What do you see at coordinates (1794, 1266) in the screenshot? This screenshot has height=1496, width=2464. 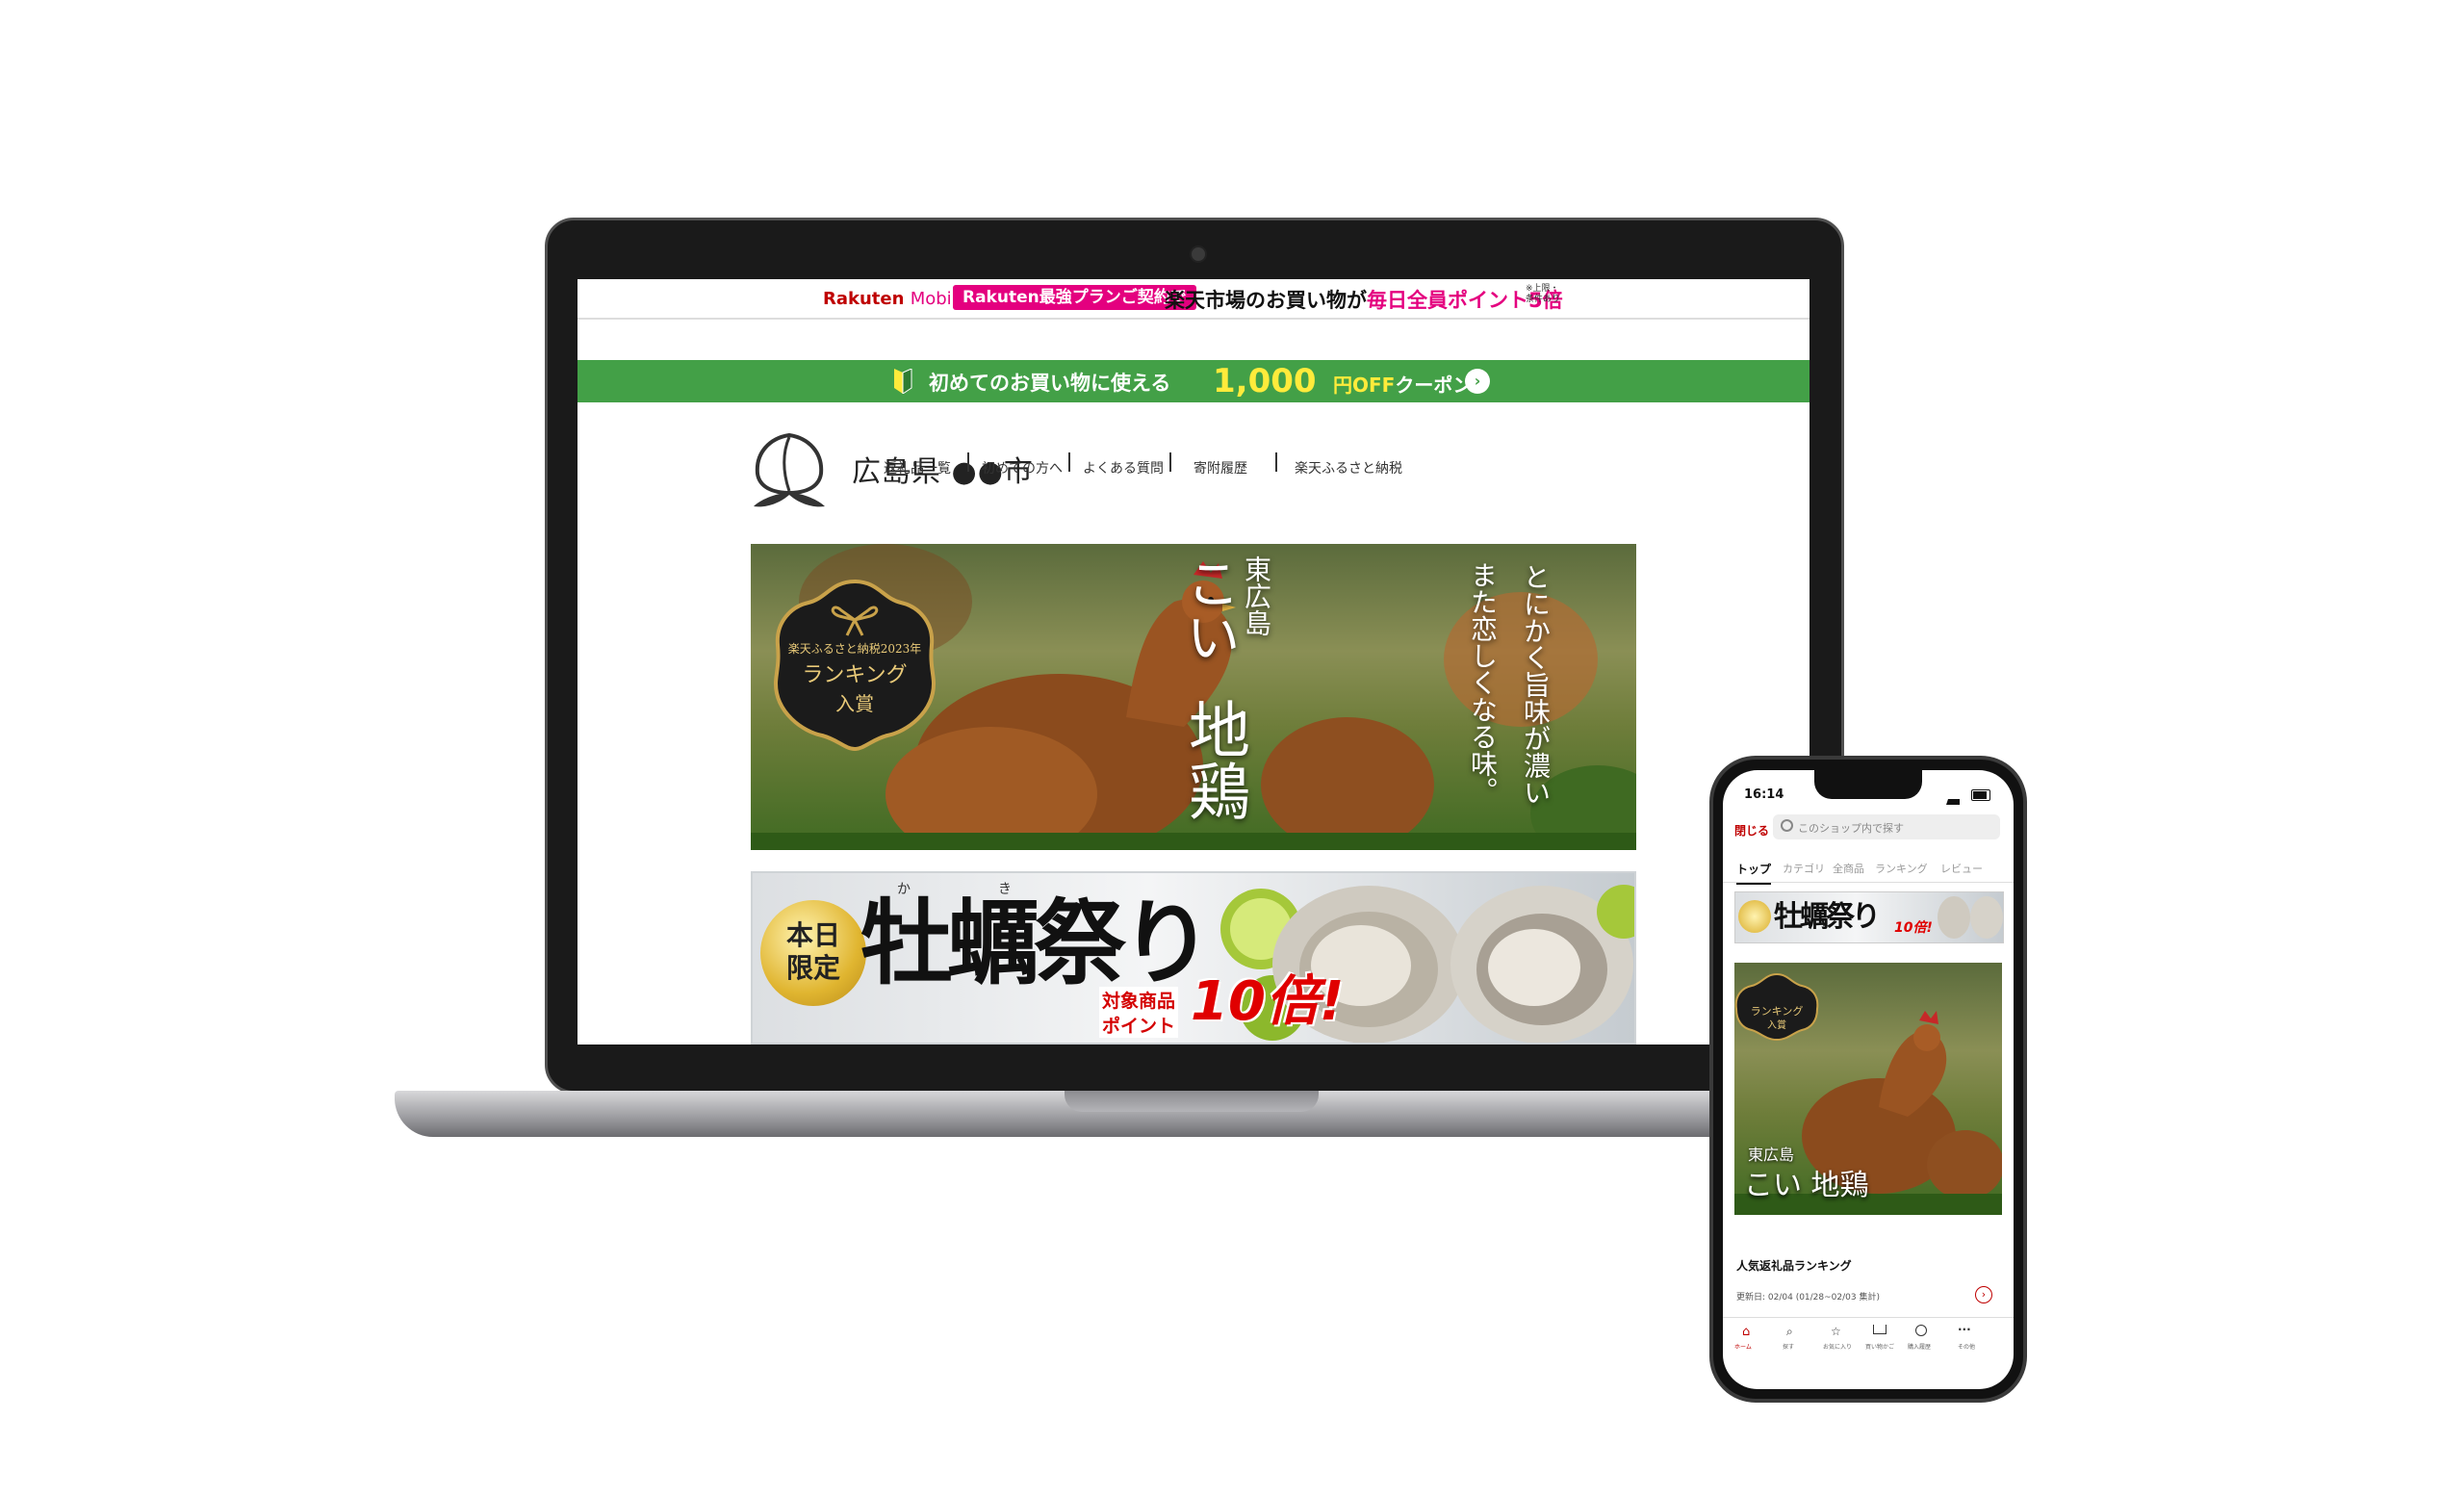 I see `ranking-title: 人気返礼品ランキング` at bounding box center [1794, 1266].